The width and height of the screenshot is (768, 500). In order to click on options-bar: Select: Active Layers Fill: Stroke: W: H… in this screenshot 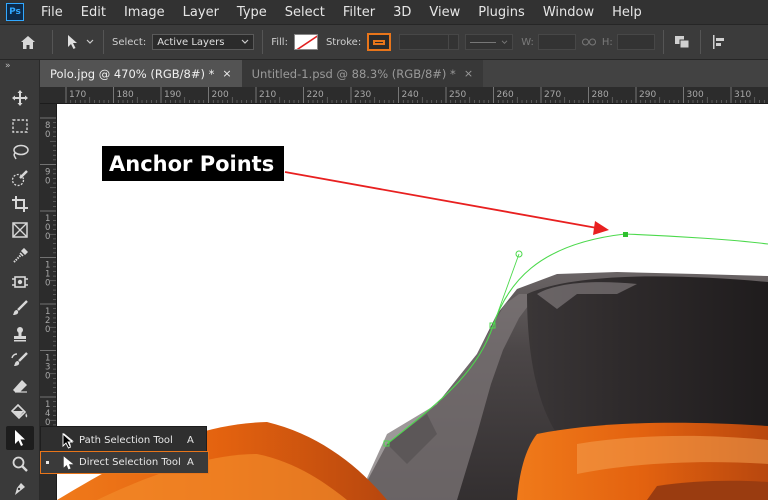, I will do `click(384, 42)`.